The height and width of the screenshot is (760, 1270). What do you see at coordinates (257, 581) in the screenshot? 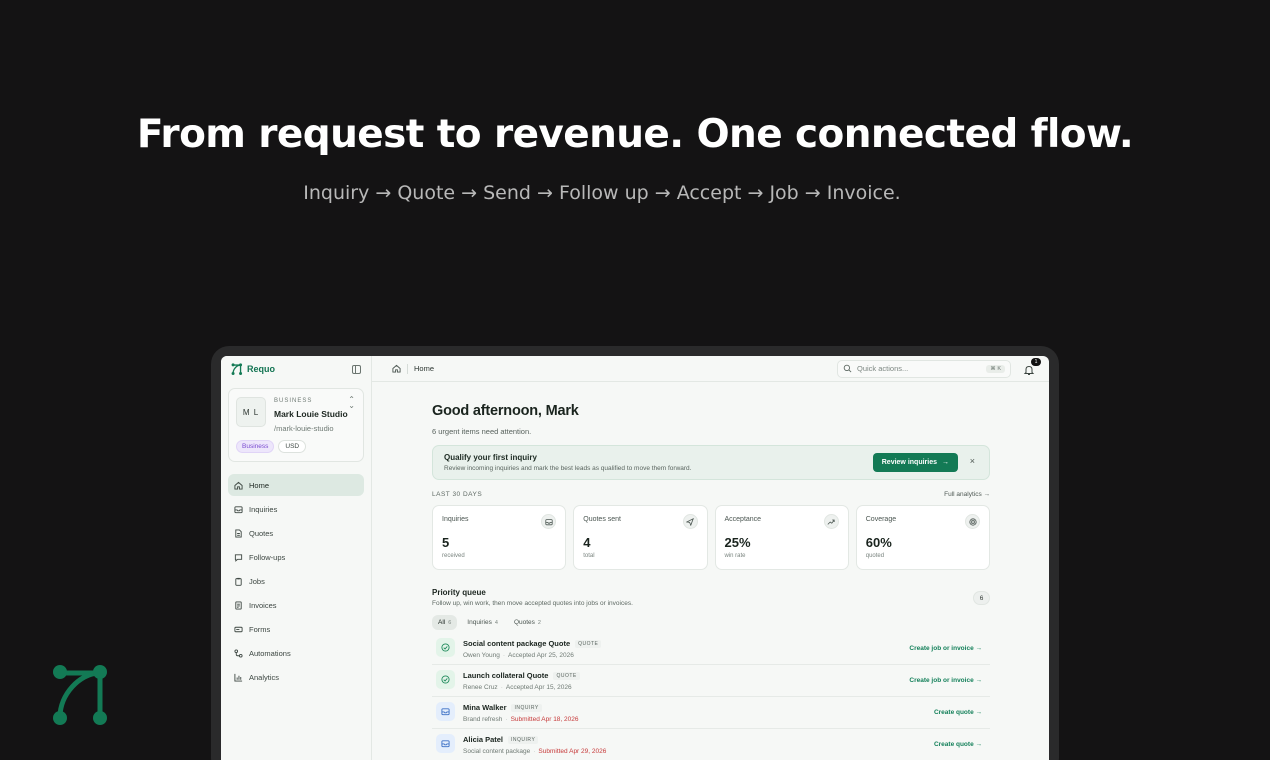
I see `sidebar-item-label: Jobs` at bounding box center [257, 581].